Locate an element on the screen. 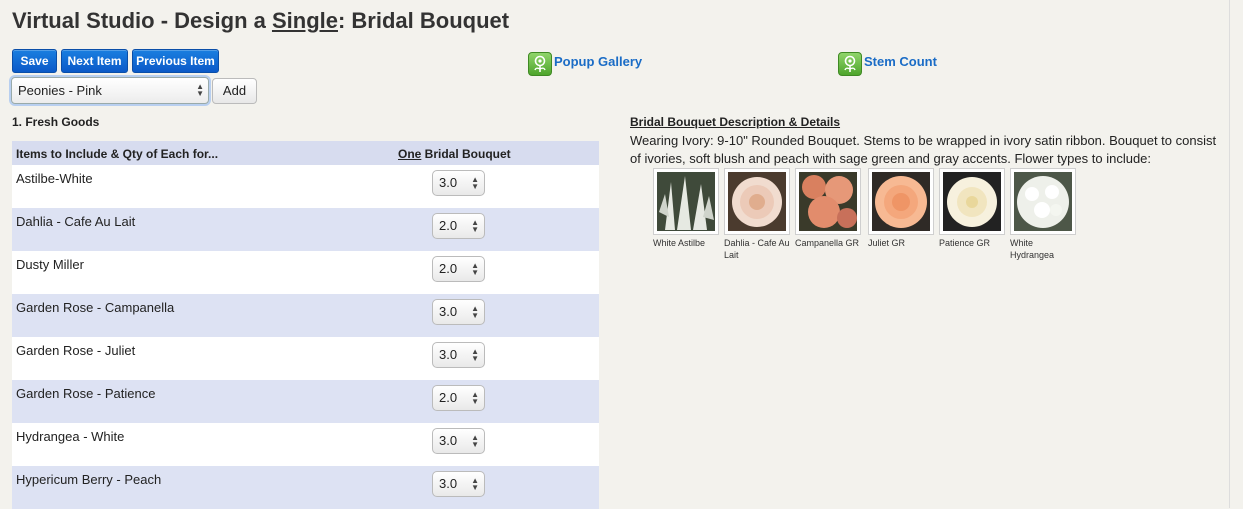  table-row: Astilbe-White 3.0 ▲ ▼ is located at coordinates (305, 186).